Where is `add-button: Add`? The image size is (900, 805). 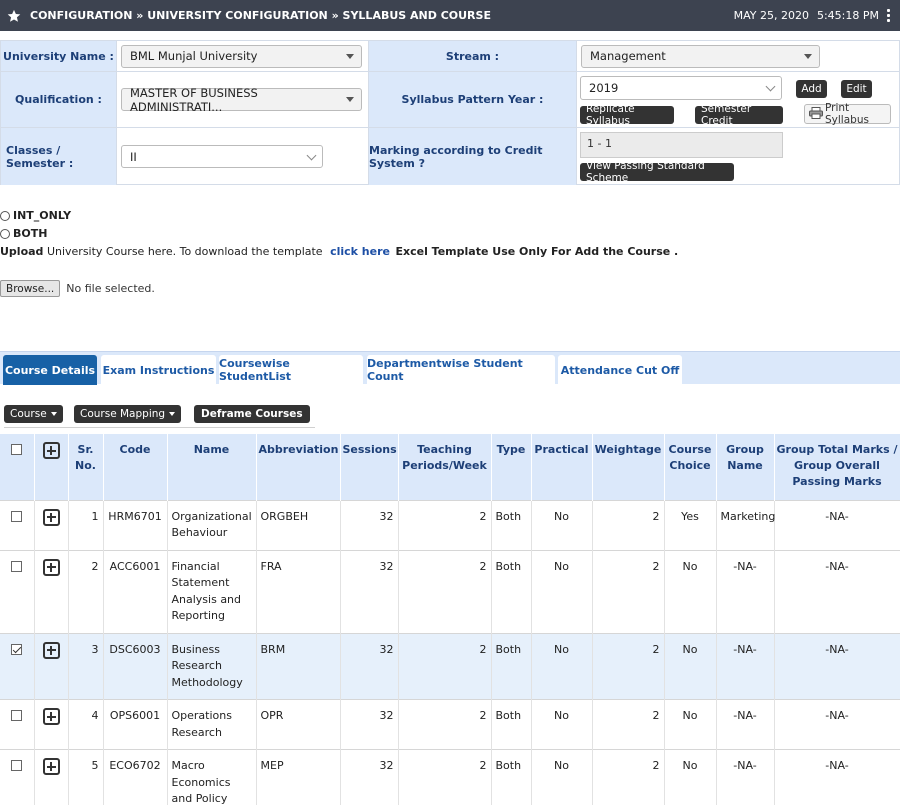 add-button: Add is located at coordinates (811, 89).